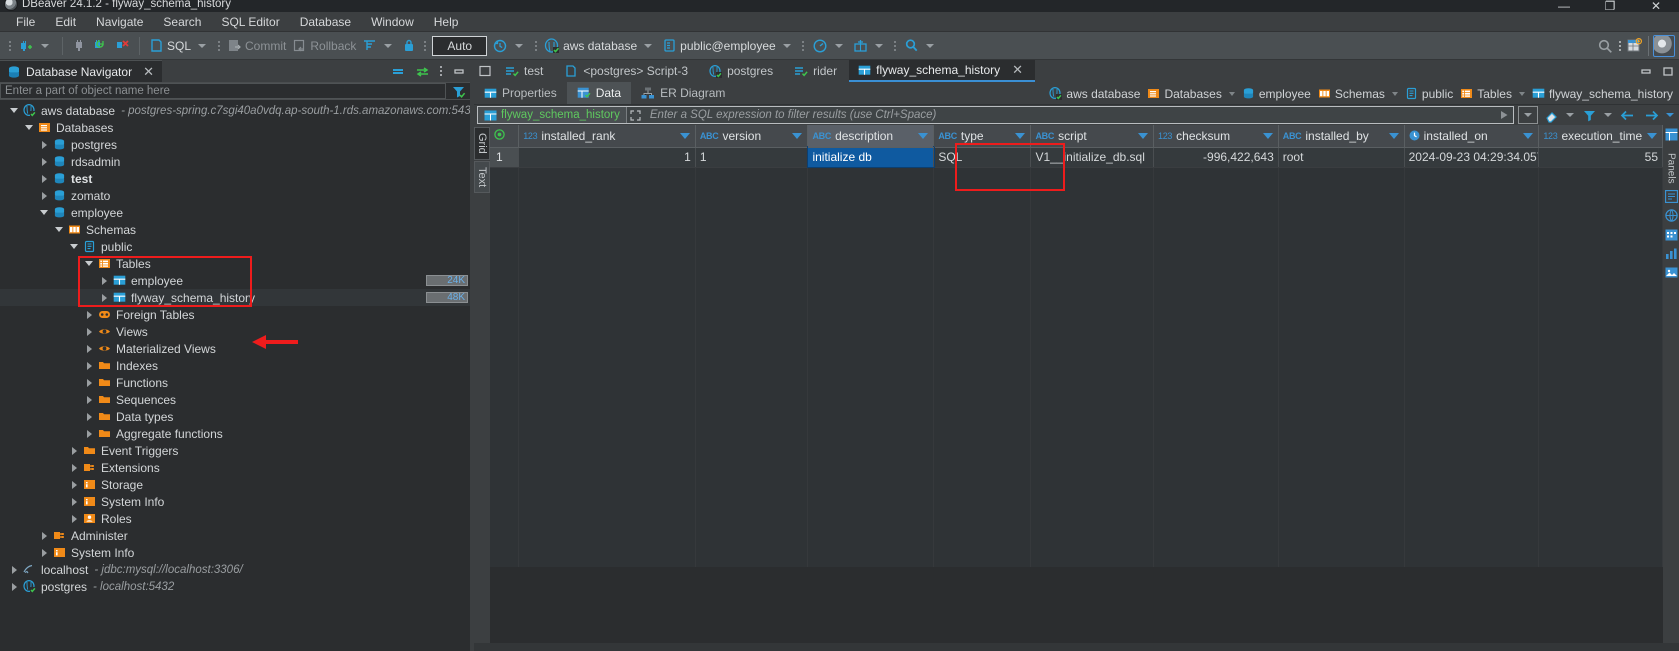  Describe the element at coordinates (25, 22) in the screenshot. I see `menu-item-file: File` at that location.